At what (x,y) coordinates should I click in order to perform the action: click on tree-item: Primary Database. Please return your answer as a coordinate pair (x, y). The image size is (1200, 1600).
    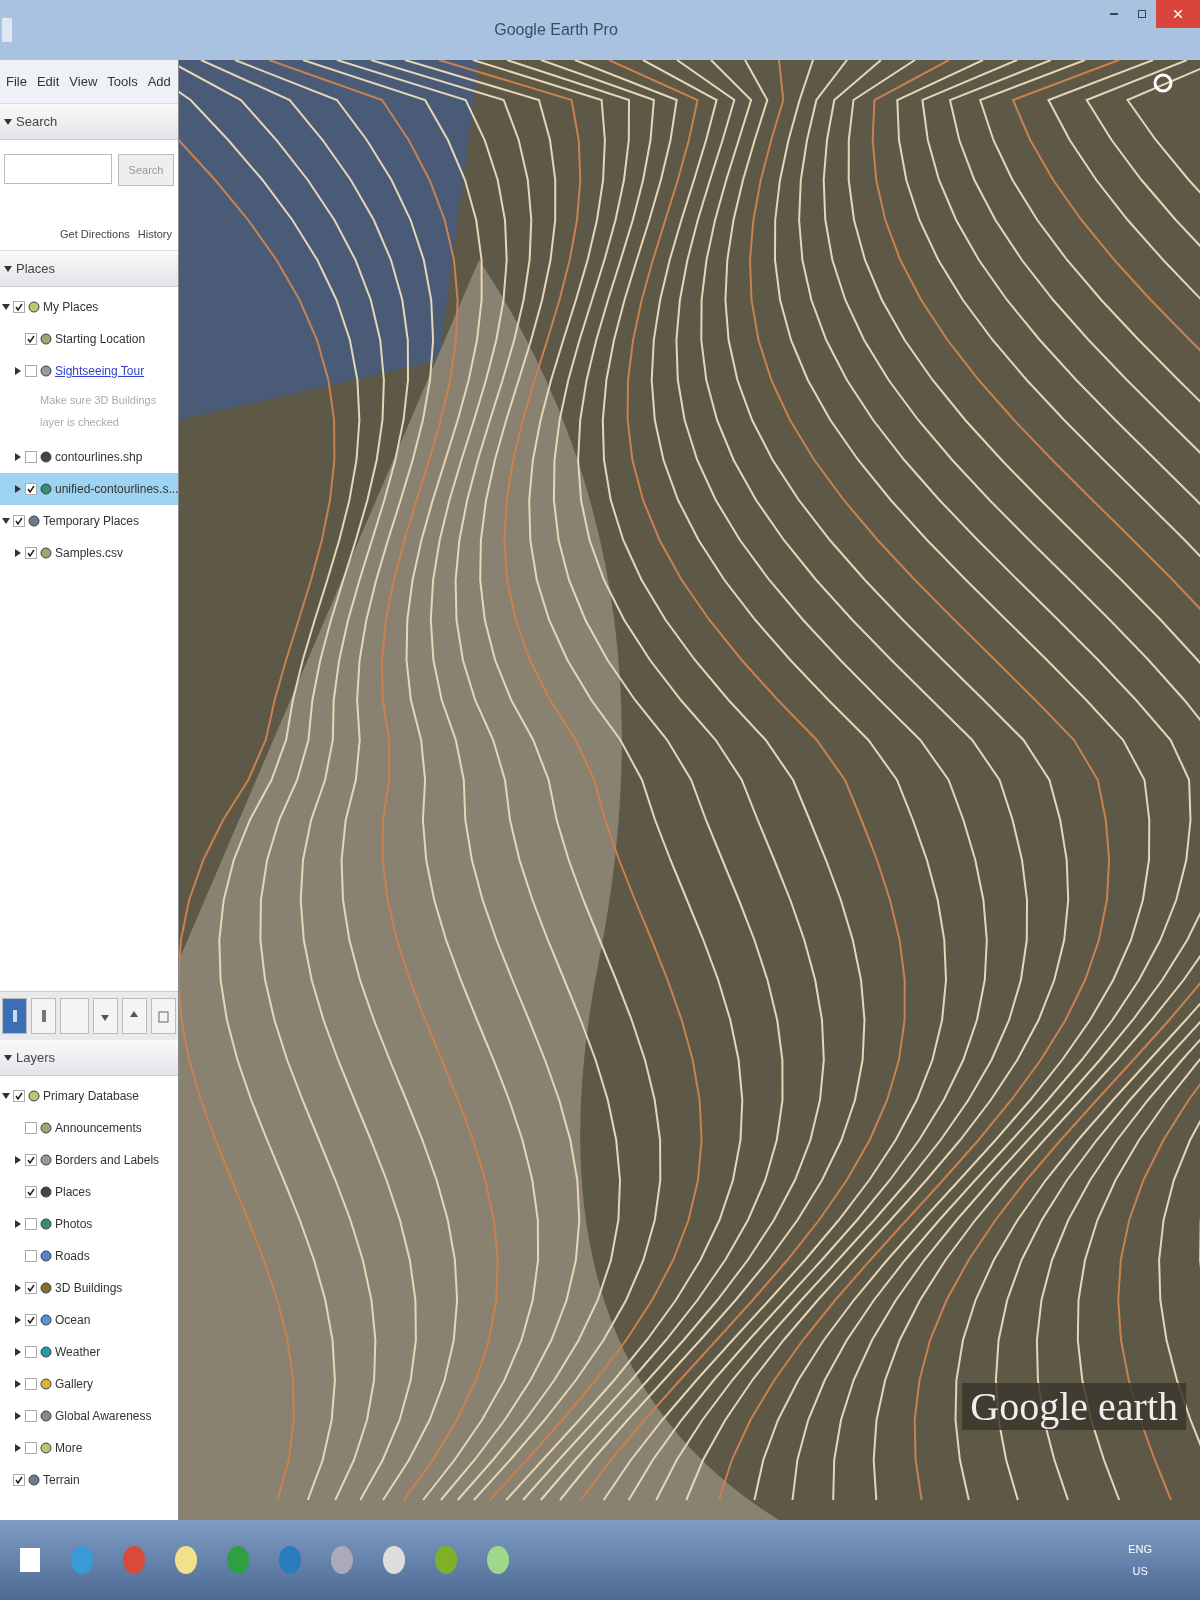
    Looking at the image, I should click on (89, 1096).